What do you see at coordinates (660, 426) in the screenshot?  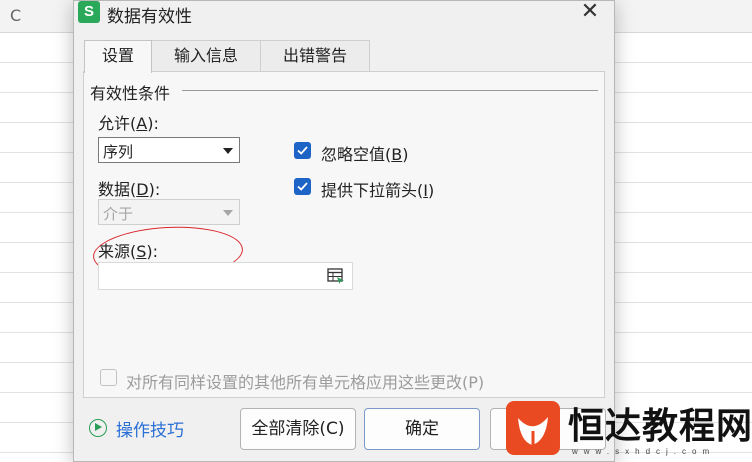 I see `watermark-text: 恒达教程网` at bounding box center [660, 426].